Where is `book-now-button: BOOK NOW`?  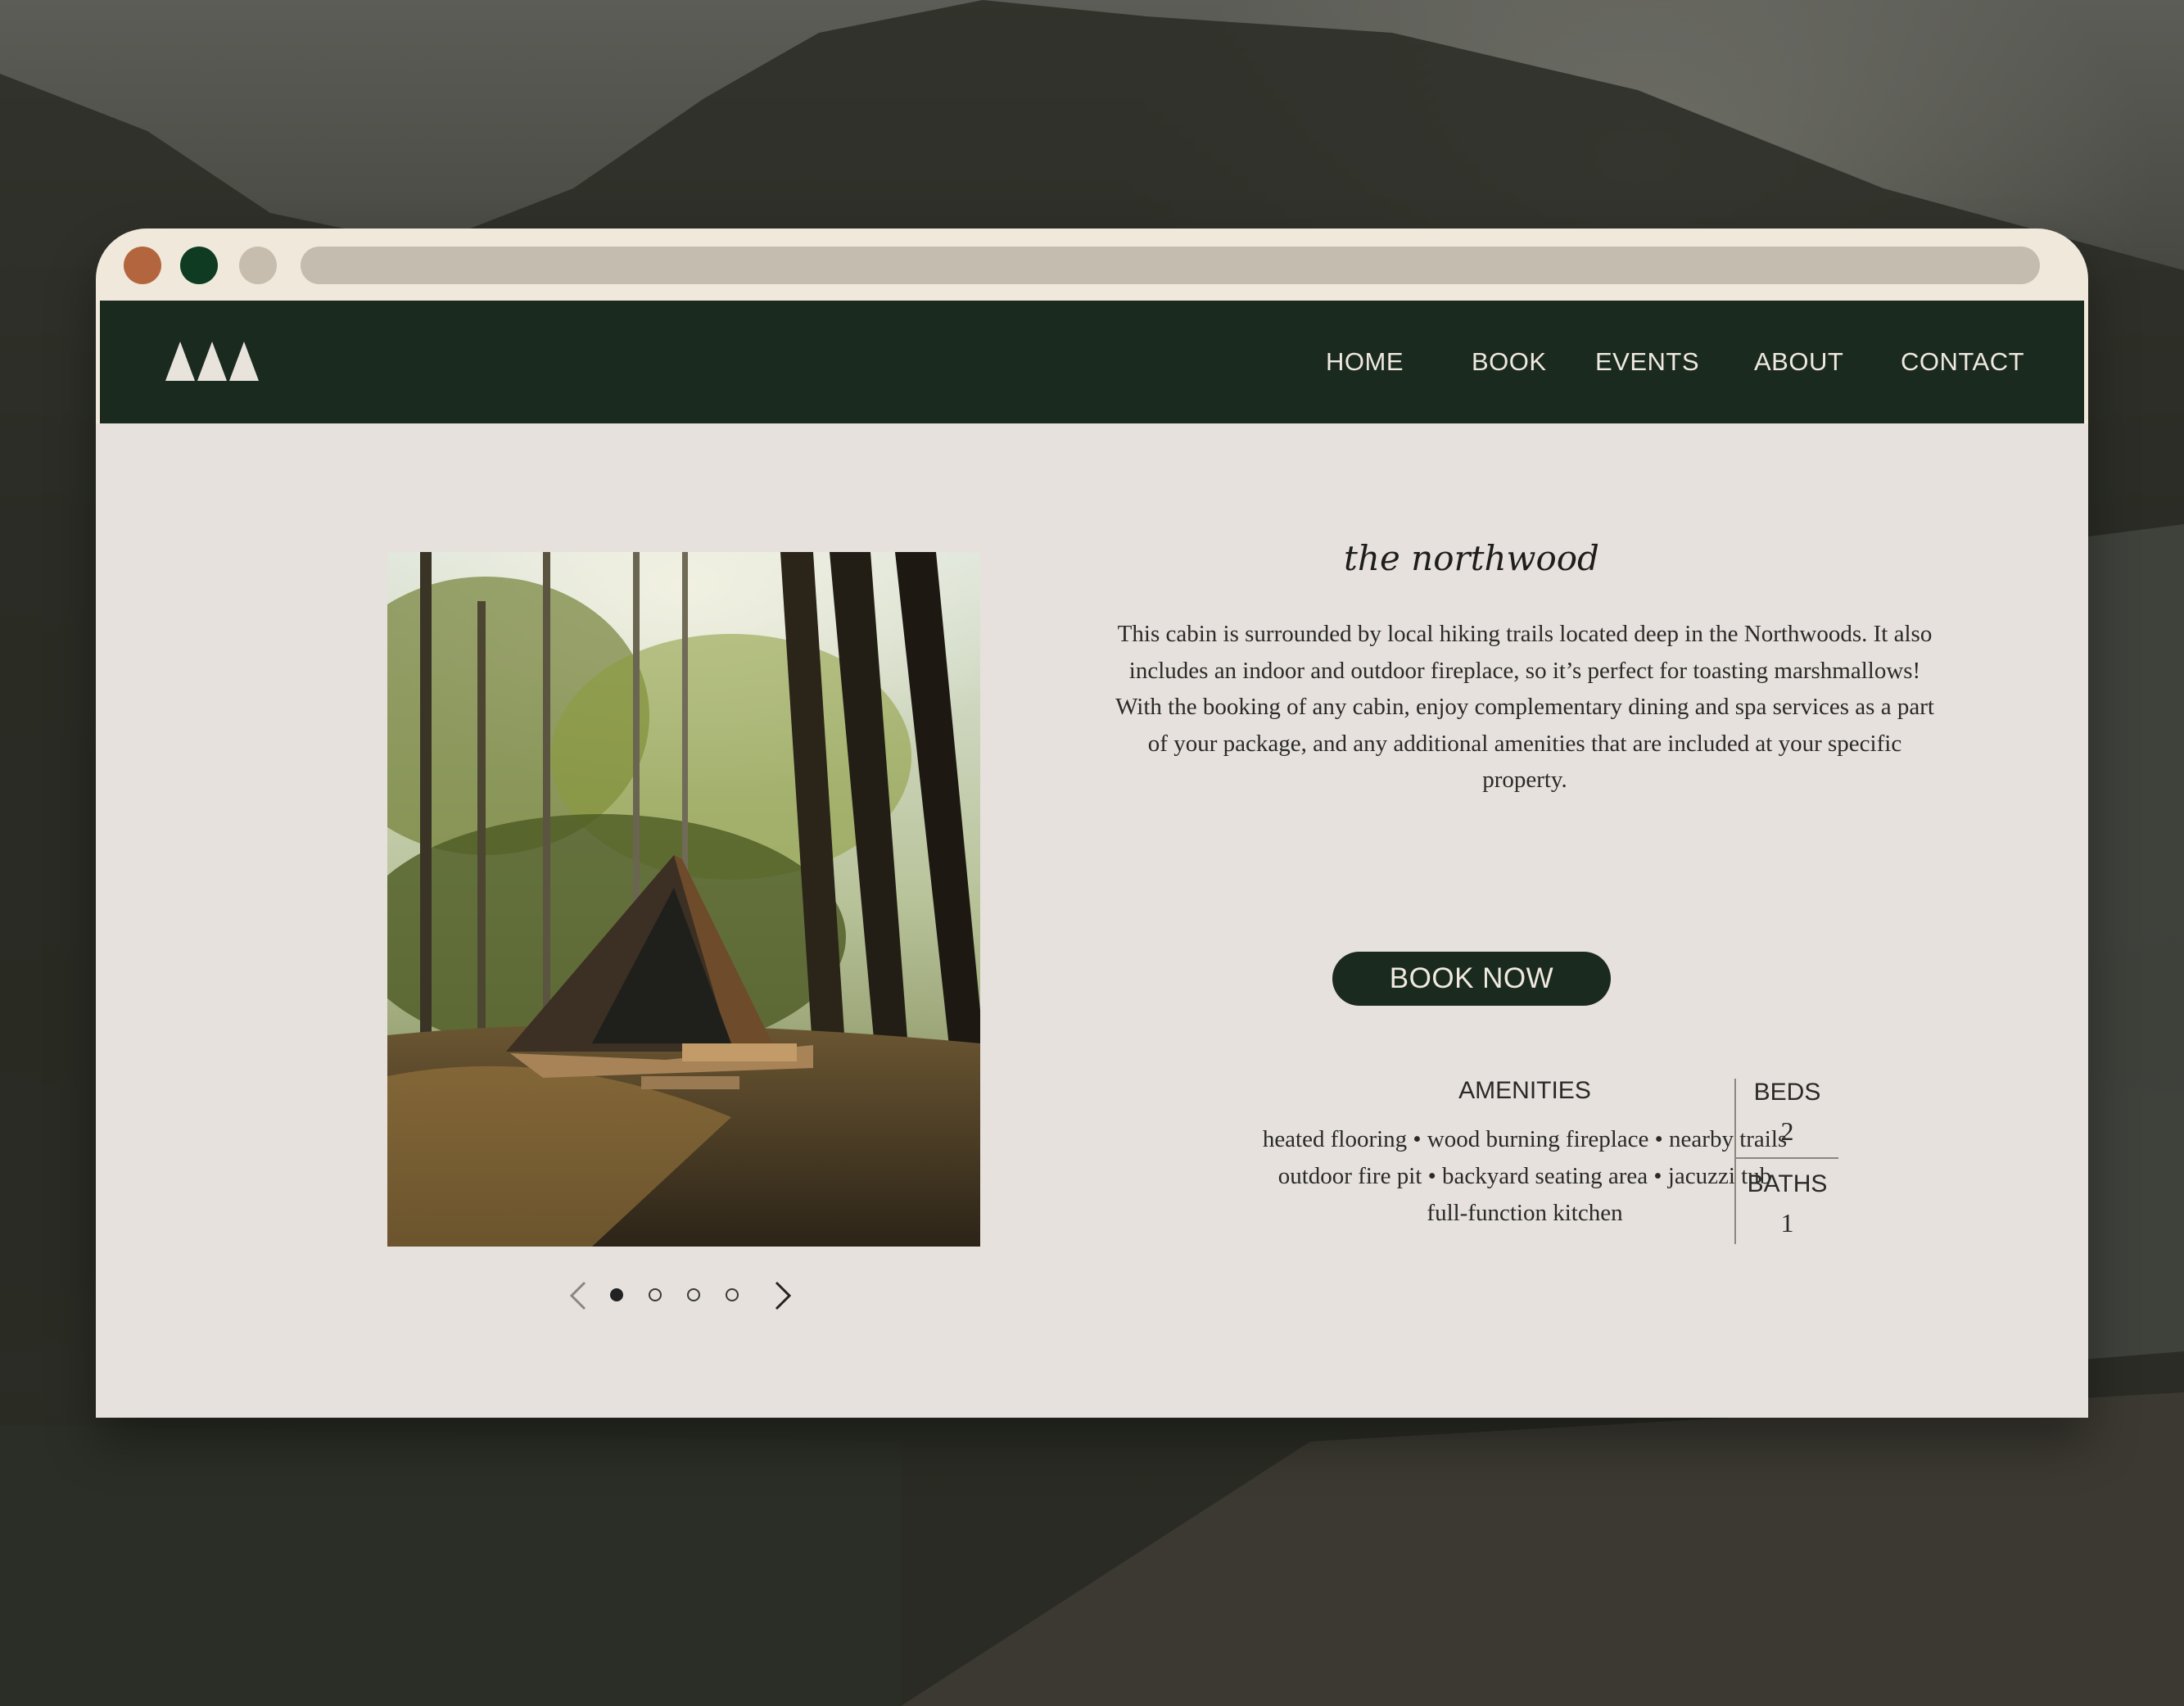
book-now-button: BOOK NOW is located at coordinates (1471, 979).